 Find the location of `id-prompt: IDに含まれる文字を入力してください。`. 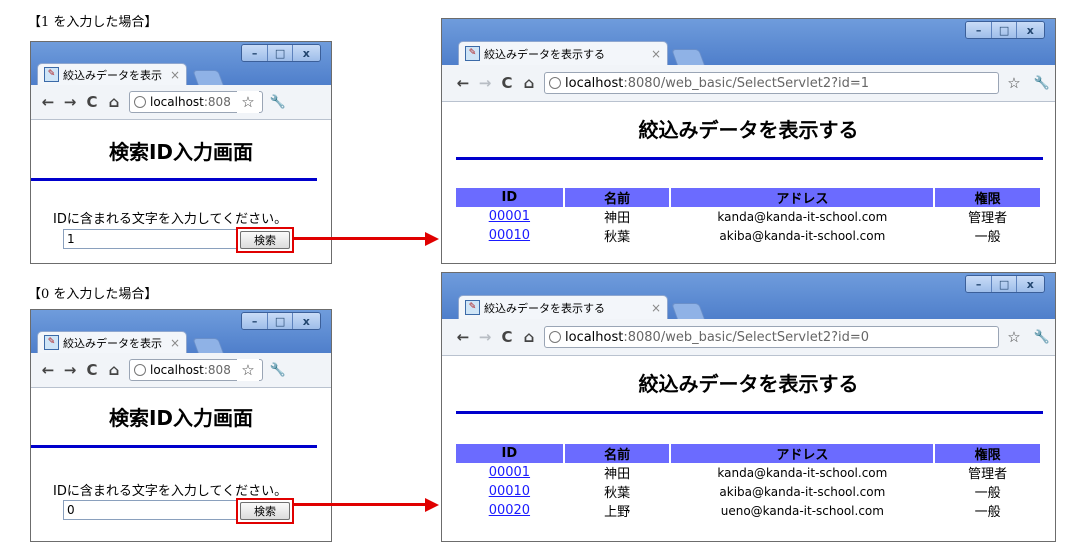

id-prompt: IDに含まれる文字を入力してください。 is located at coordinates (170, 219).